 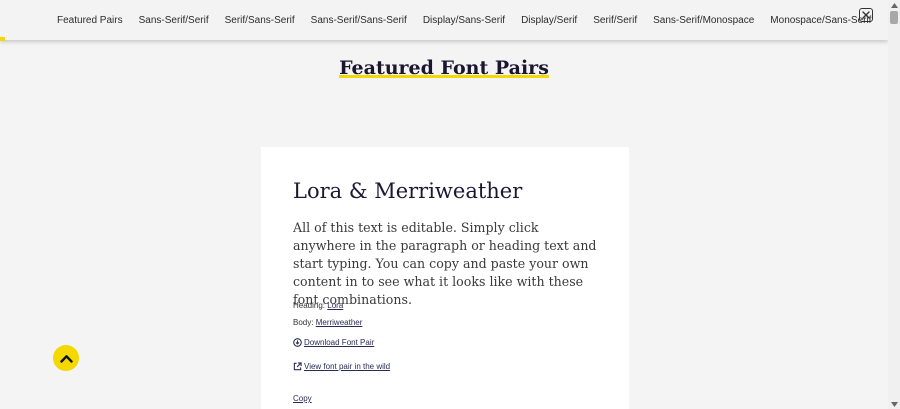 What do you see at coordinates (303, 322) in the screenshot?
I see `body-font-label: Body:` at bounding box center [303, 322].